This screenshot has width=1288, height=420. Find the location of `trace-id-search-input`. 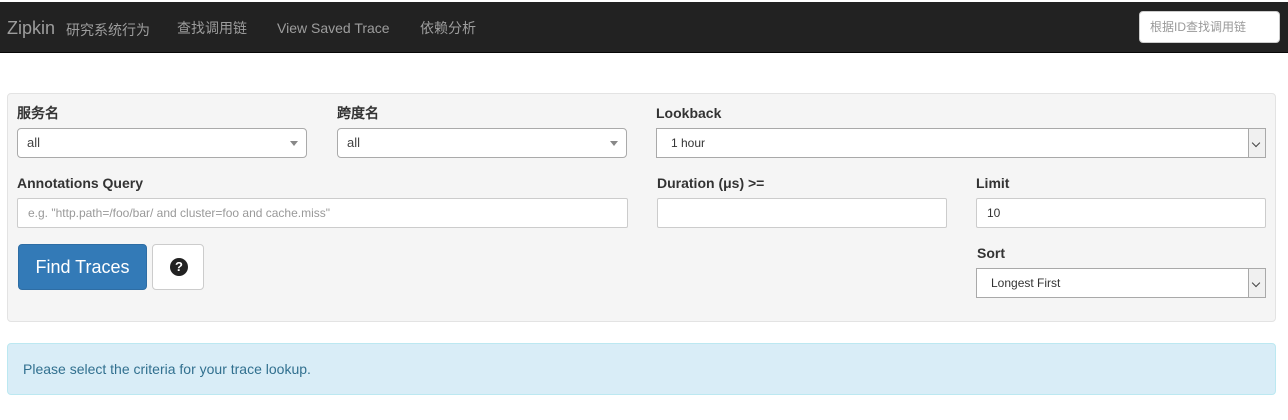

trace-id-search-input is located at coordinates (1209, 27).